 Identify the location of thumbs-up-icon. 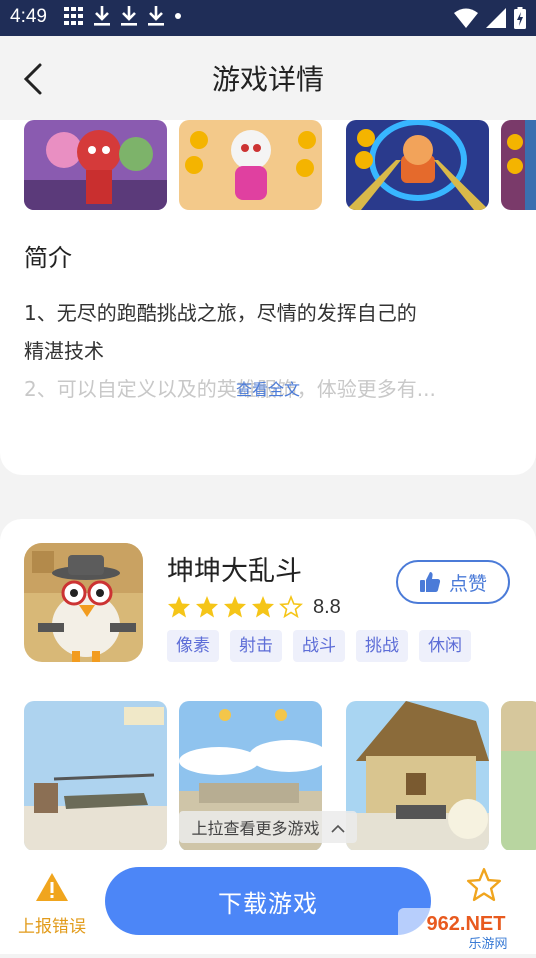
(430, 582).